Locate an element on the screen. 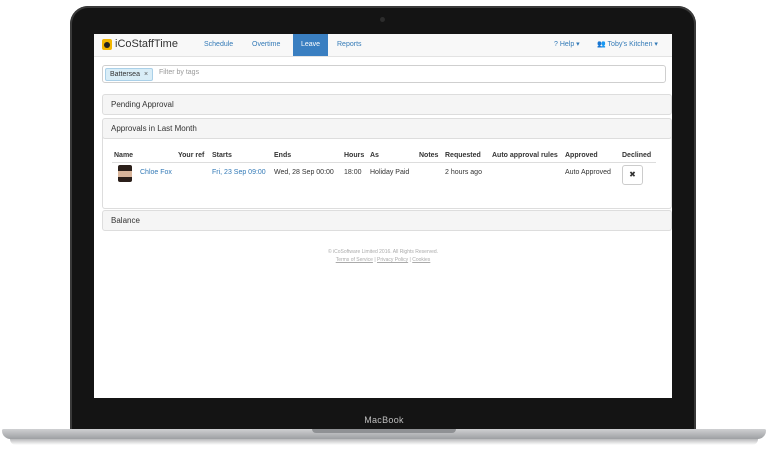  help-menu: ? Help ▾ is located at coordinates (567, 45).